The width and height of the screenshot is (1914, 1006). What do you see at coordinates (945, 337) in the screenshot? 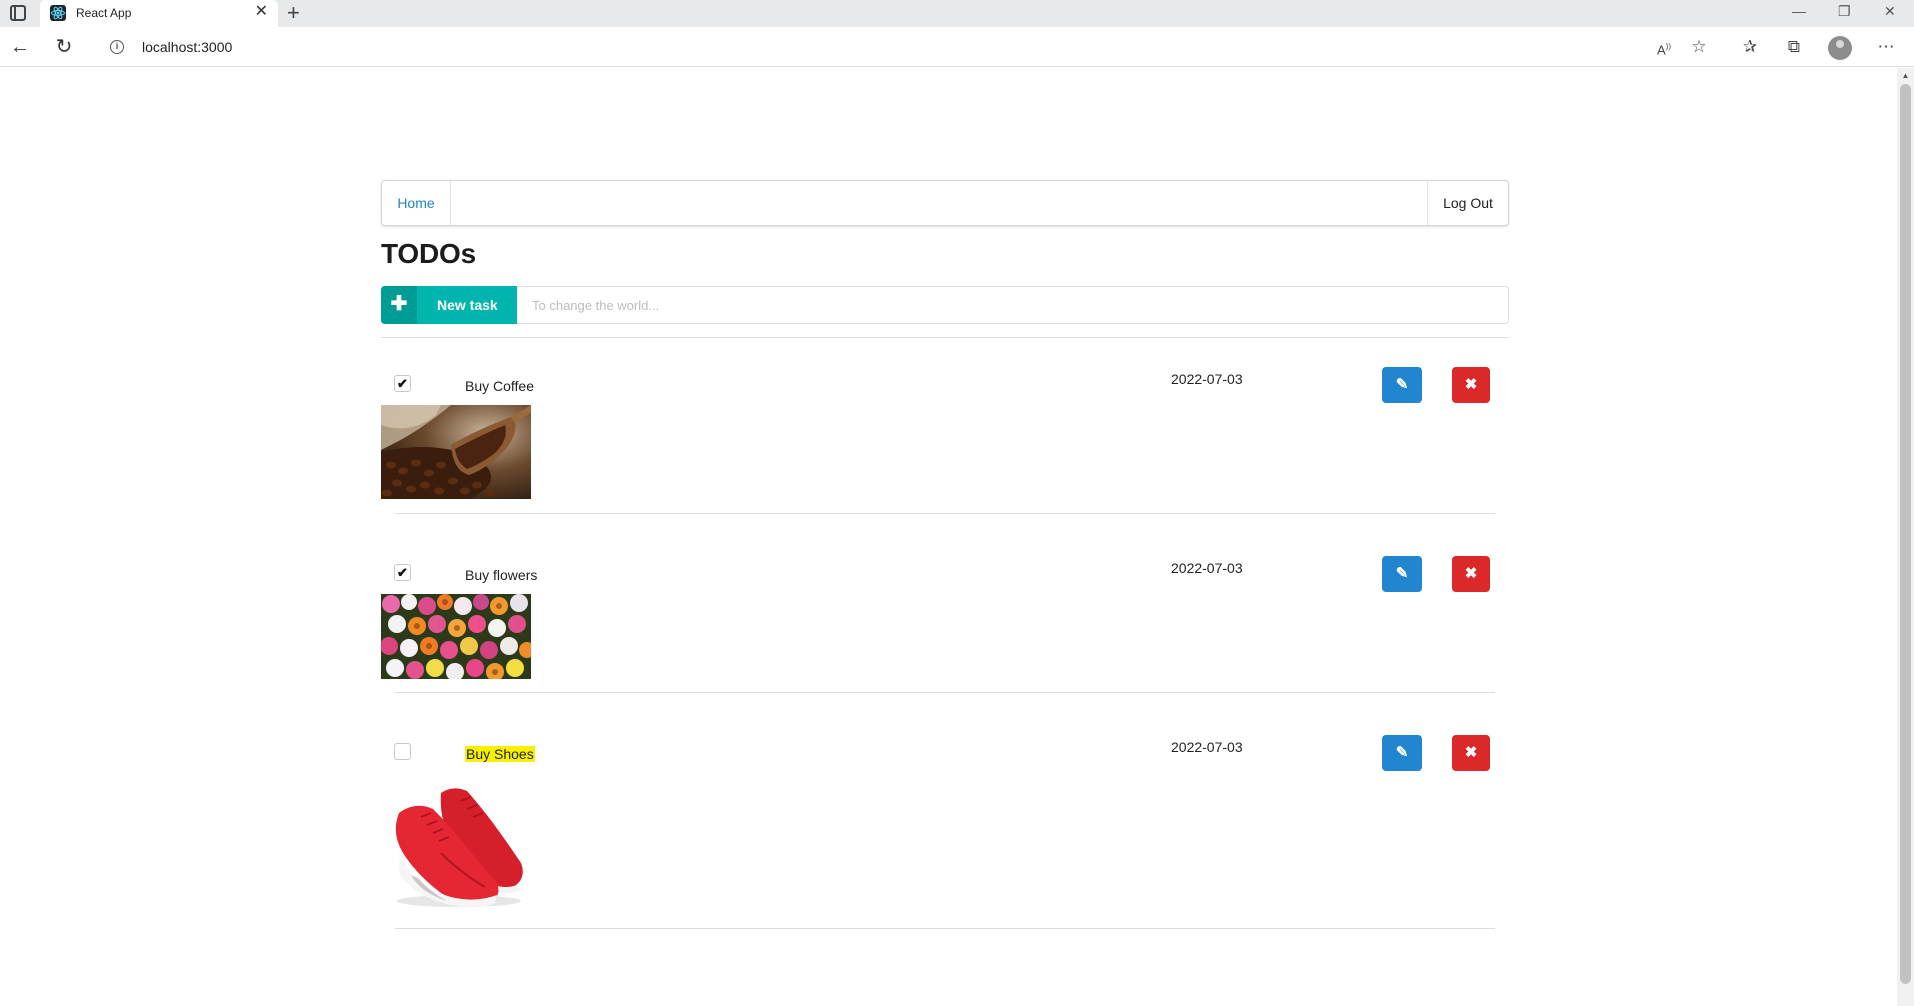
I see `divider` at bounding box center [945, 337].